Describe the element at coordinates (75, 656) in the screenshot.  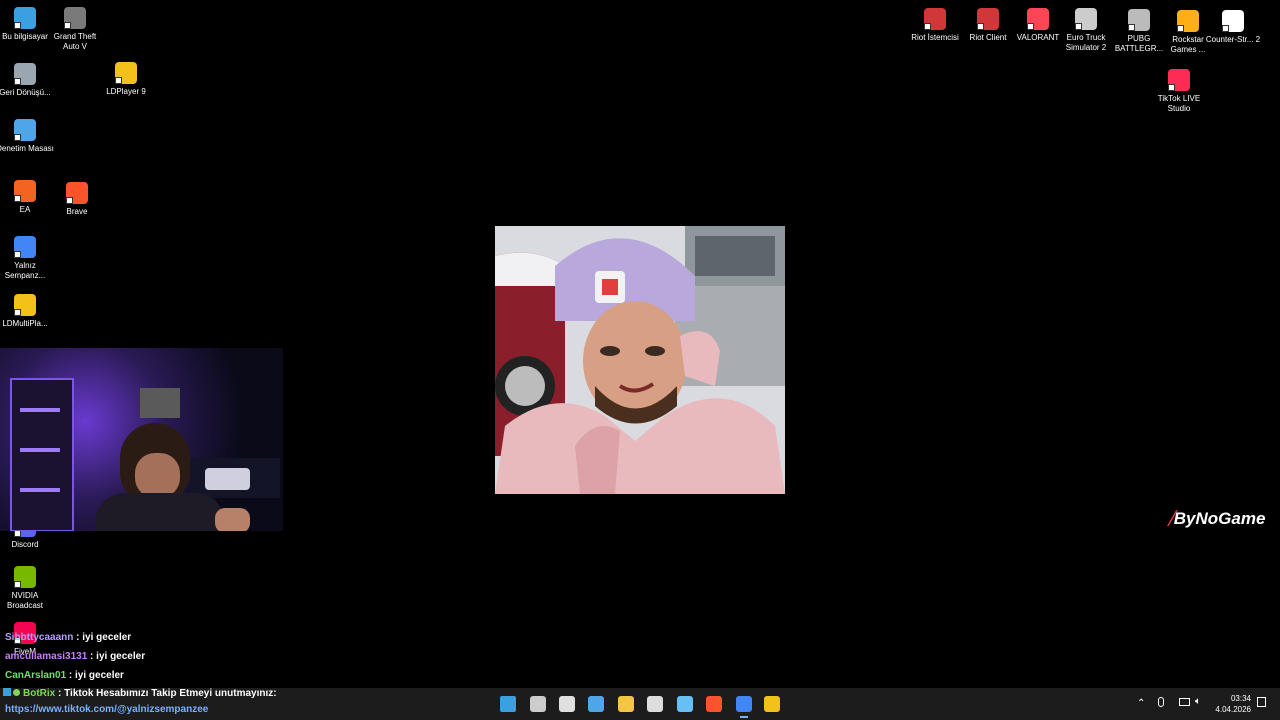
I see `chat-message: amcullamasi3131 : iyi geceler` at that location.